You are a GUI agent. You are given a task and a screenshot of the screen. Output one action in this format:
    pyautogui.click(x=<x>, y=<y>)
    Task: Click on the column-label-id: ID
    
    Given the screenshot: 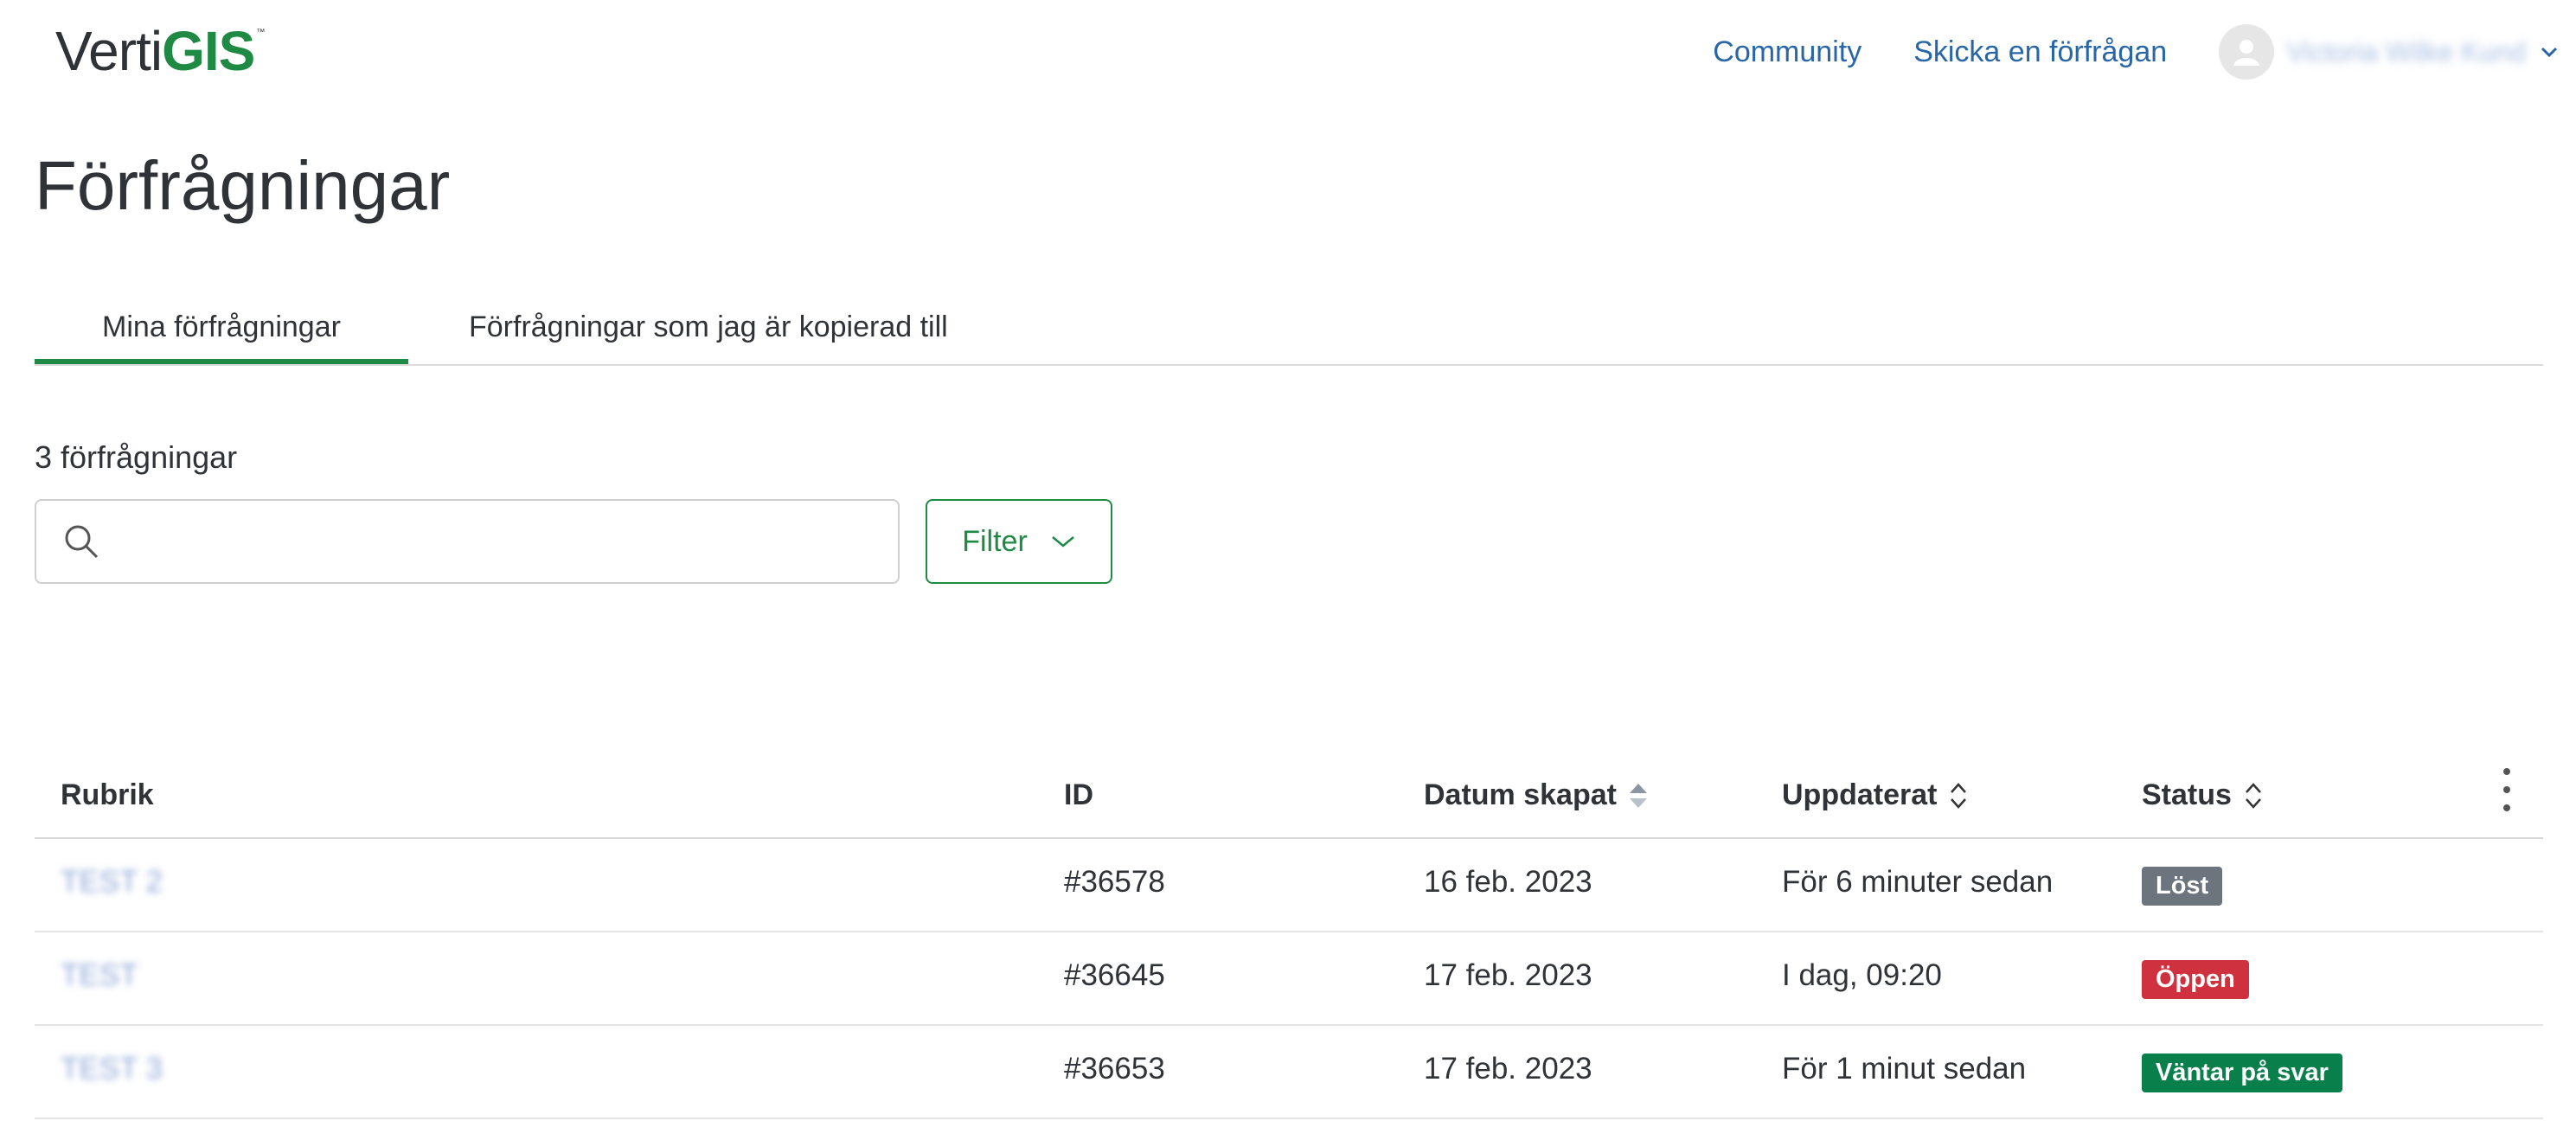 What is the action you would take?
    pyautogui.click(x=1078, y=794)
    